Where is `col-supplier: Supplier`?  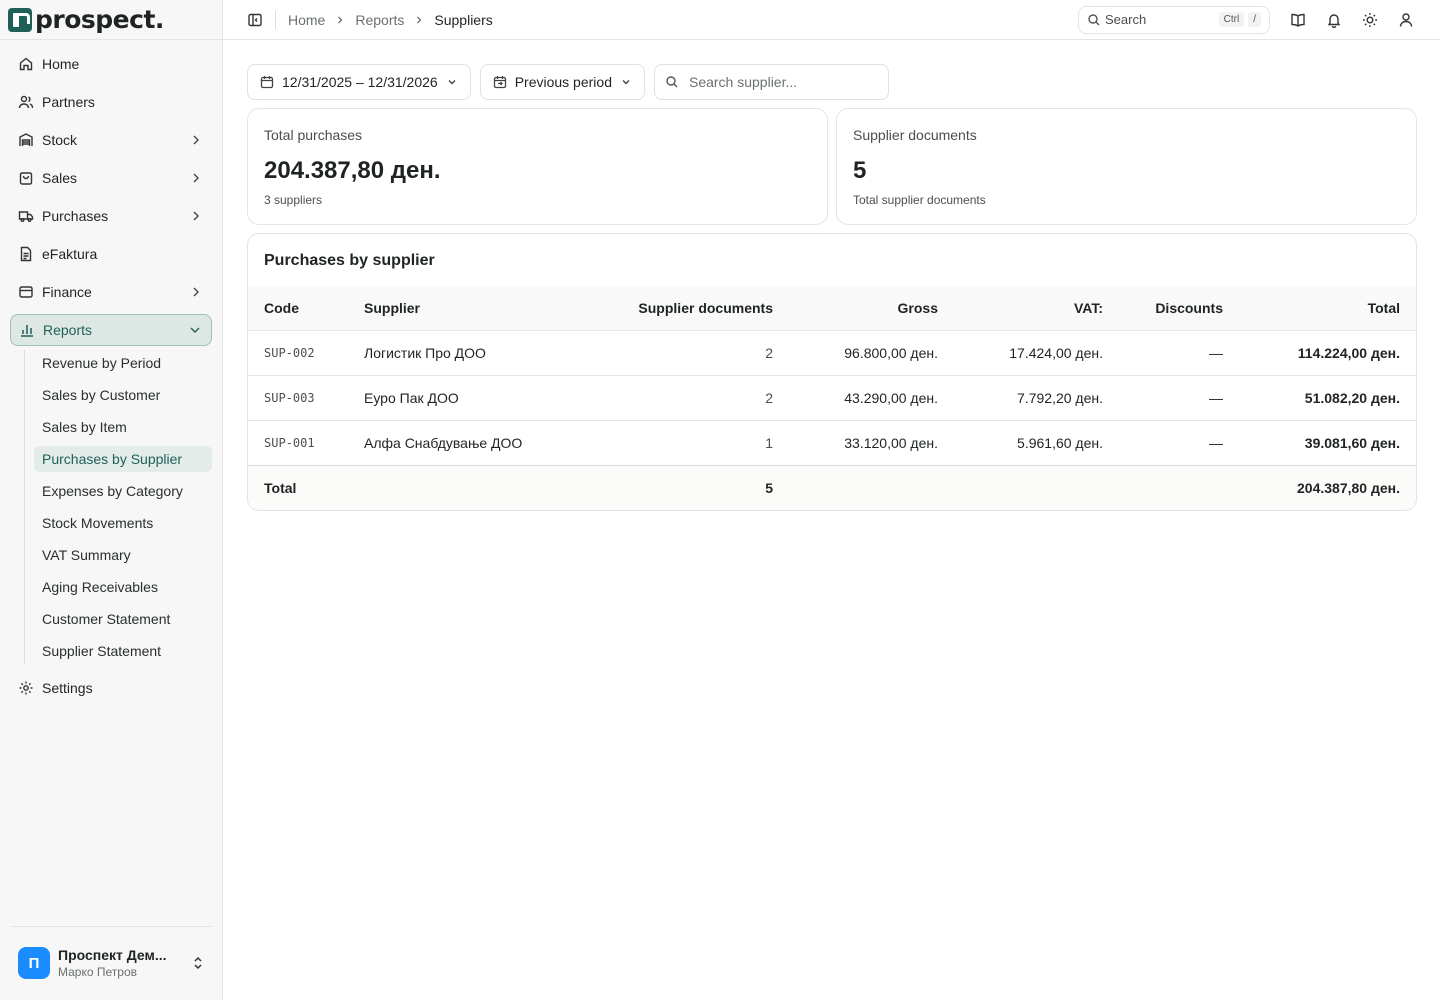 col-supplier: Supplier is located at coordinates (478, 308).